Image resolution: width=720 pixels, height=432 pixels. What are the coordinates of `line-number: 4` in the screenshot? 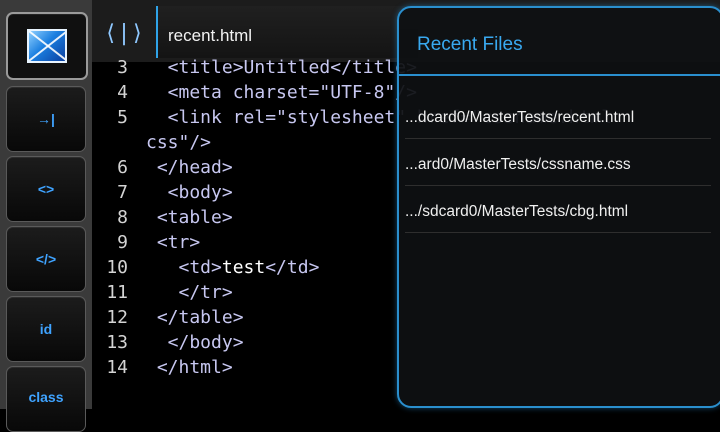 It's located at (122, 92).